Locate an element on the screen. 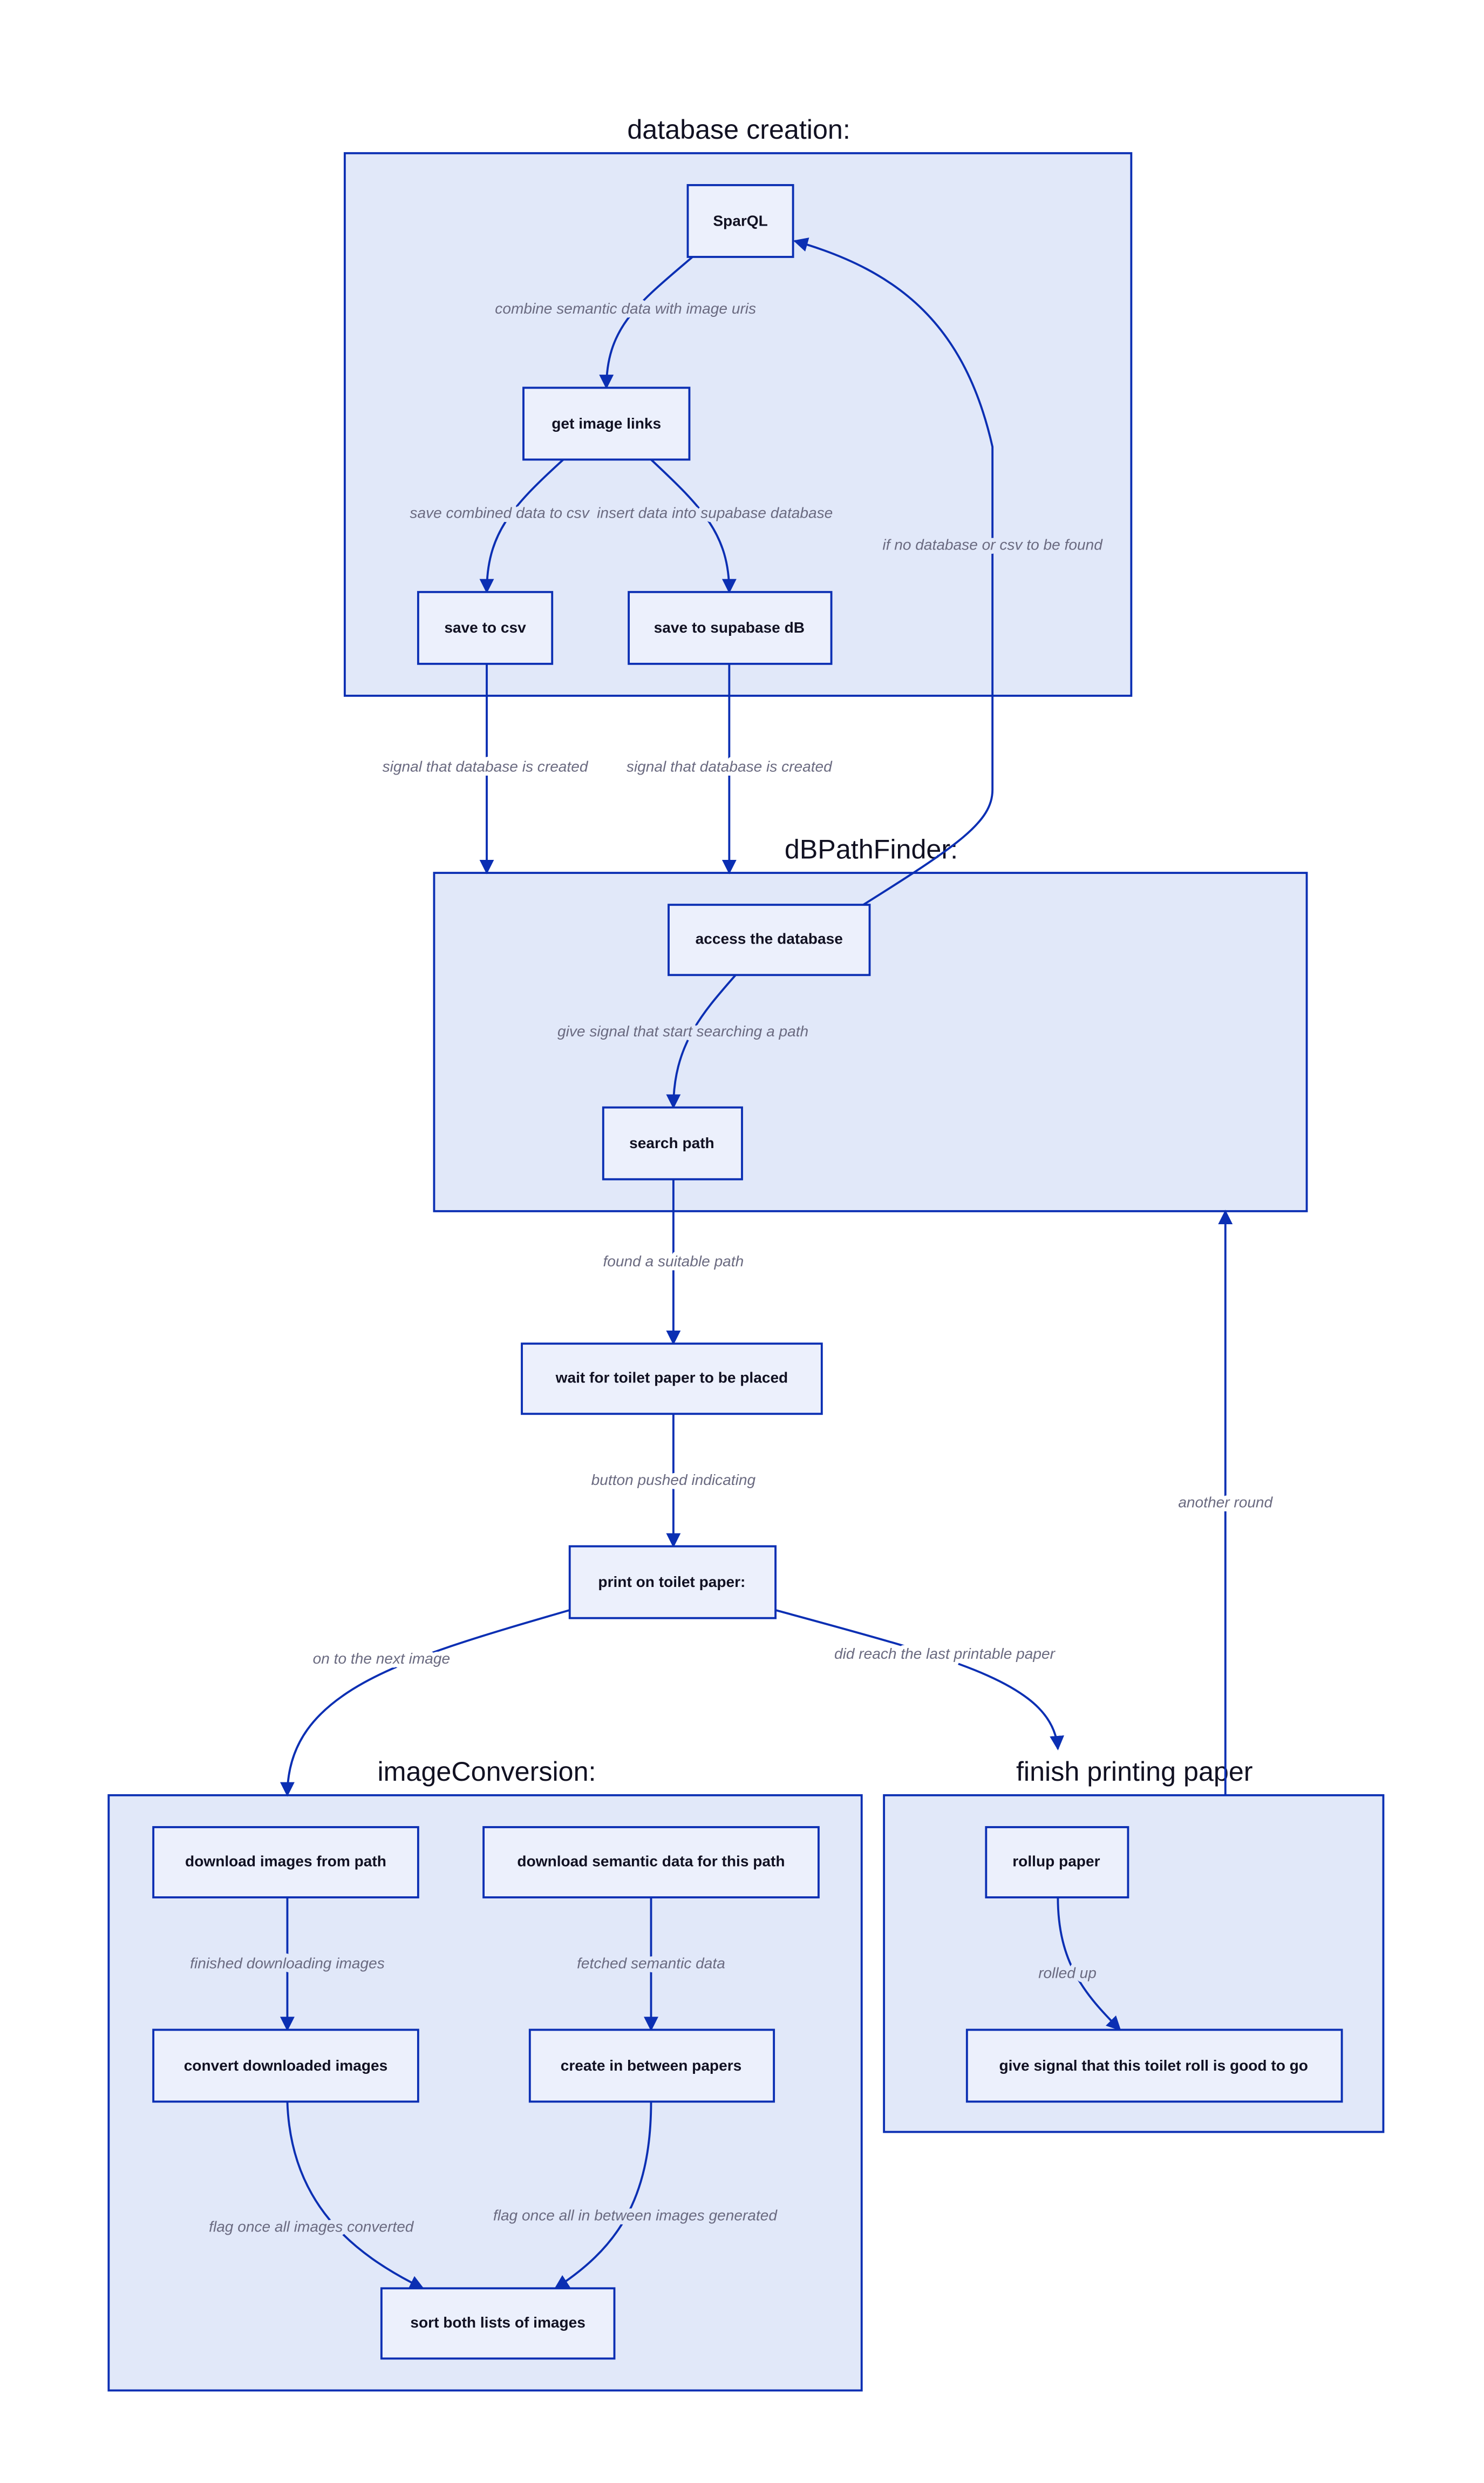  node-get-image-links: get image links is located at coordinates (606, 423).